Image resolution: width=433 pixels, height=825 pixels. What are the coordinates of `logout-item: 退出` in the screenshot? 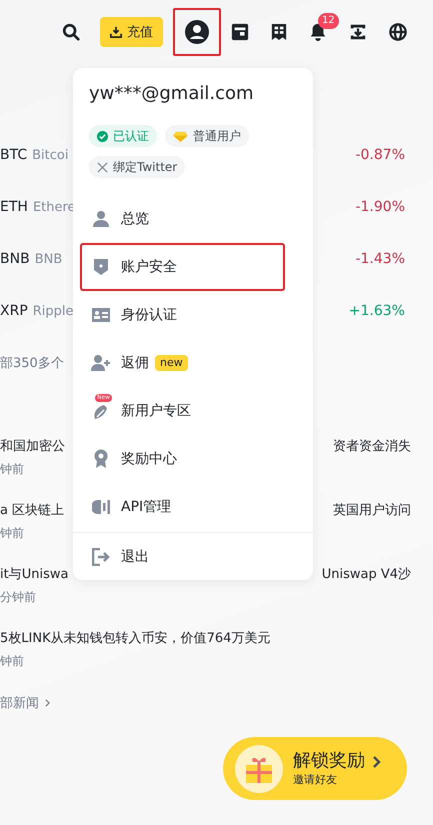 It's located at (193, 556).